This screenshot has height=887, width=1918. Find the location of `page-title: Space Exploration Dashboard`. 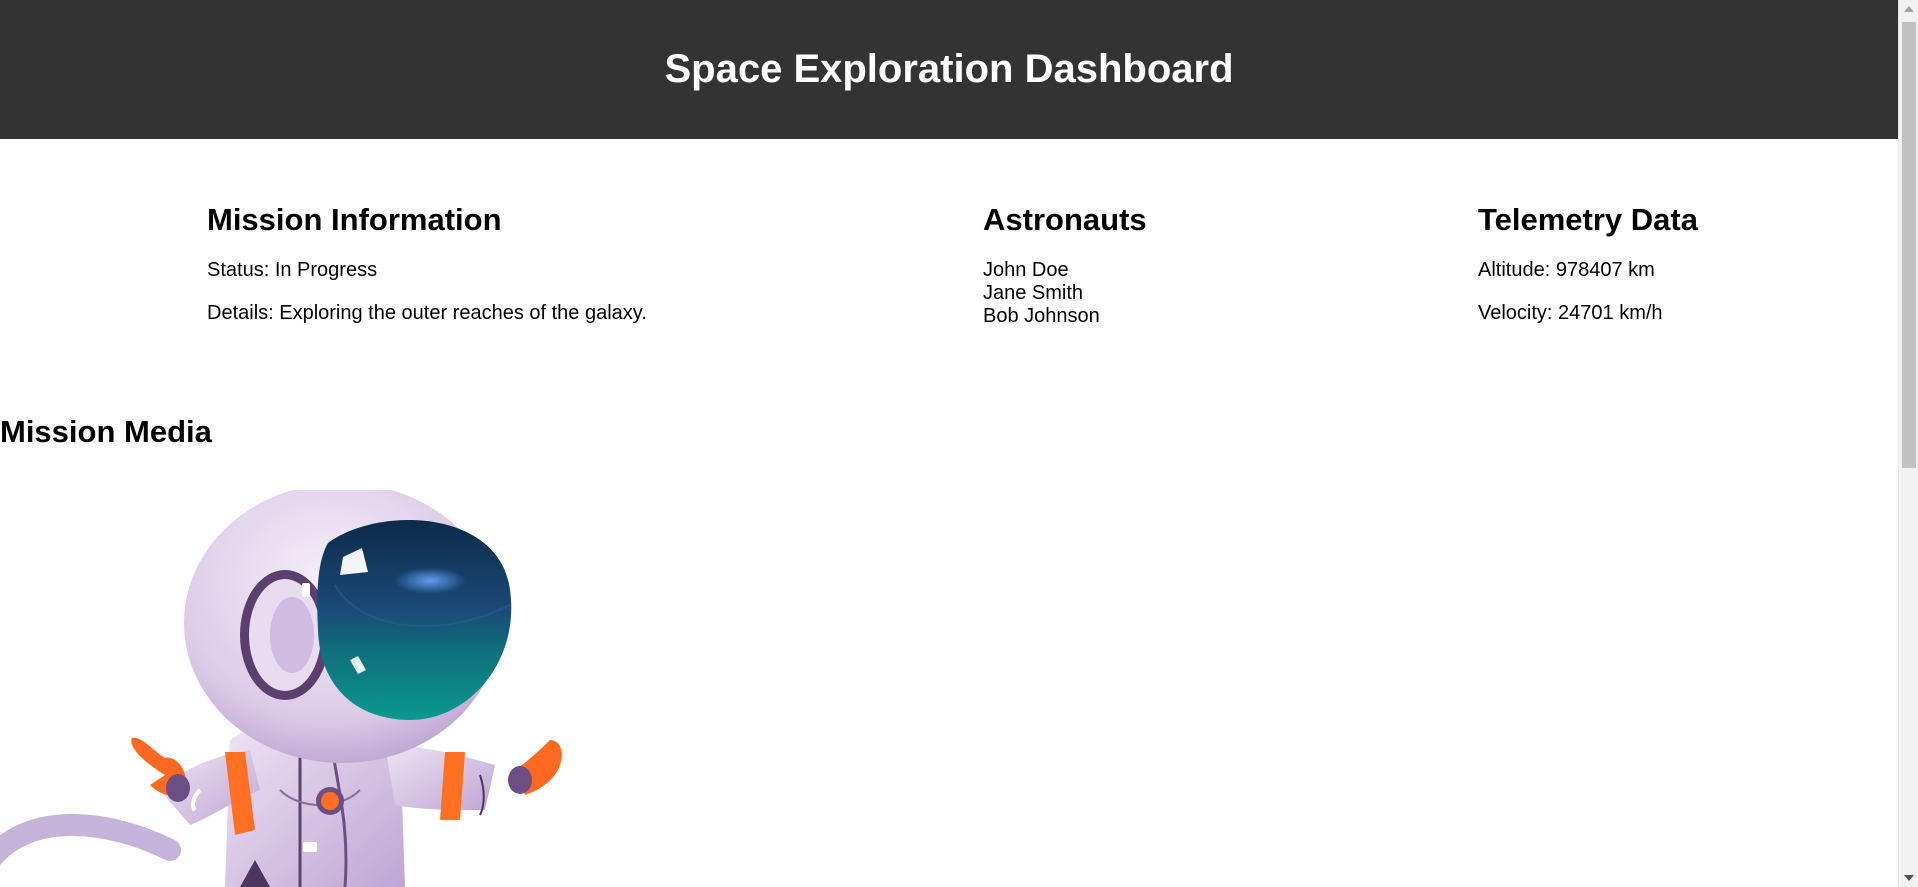

page-title: Space Exploration Dashboard is located at coordinates (949, 68).